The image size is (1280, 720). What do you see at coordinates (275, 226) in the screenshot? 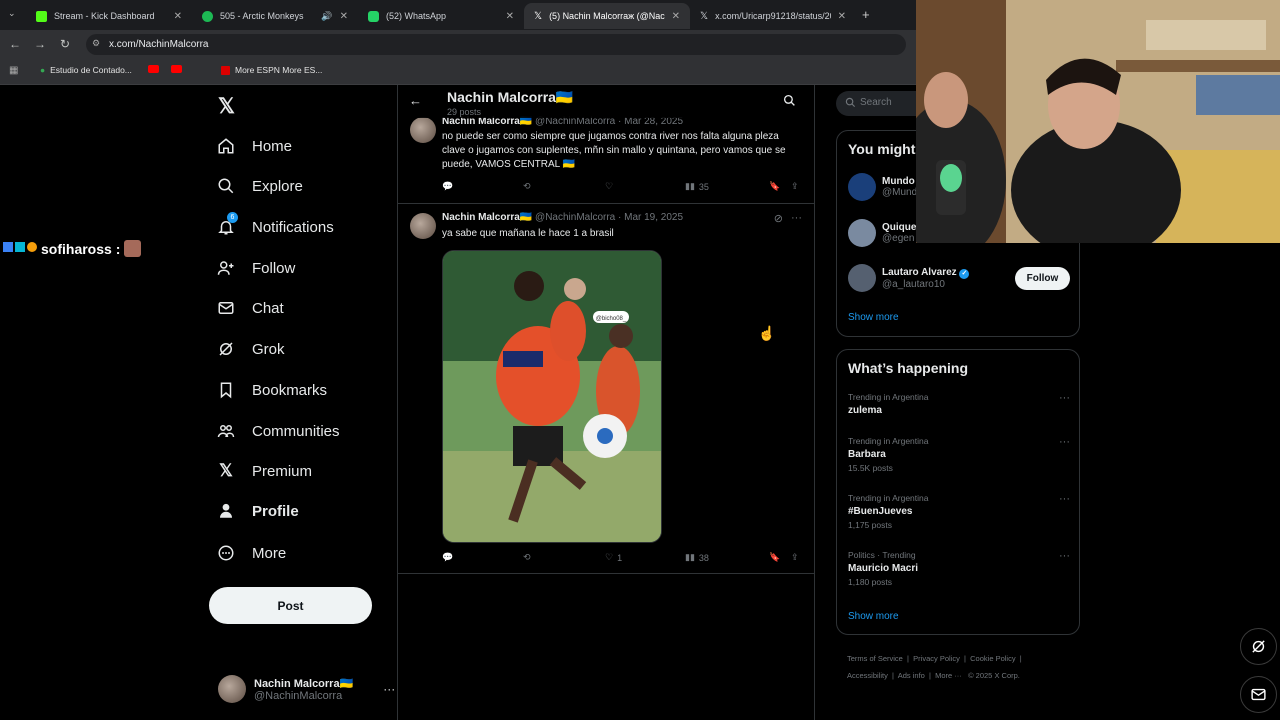
I see `sidebar-item-notifications: 6 Notifications` at bounding box center [275, 226].